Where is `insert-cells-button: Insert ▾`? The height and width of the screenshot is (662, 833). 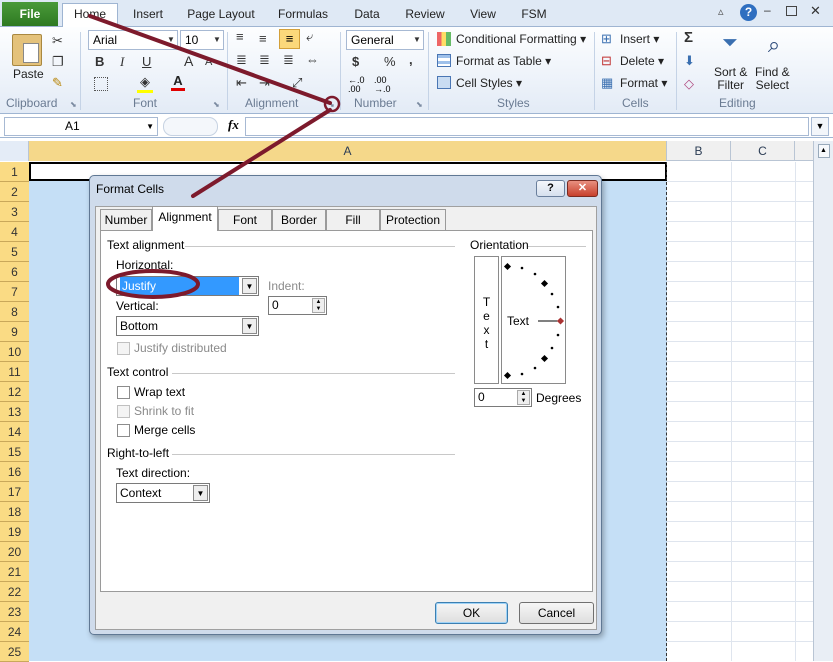 insert-cells-button: Insert ▾ is located at coordinates (639, 39).